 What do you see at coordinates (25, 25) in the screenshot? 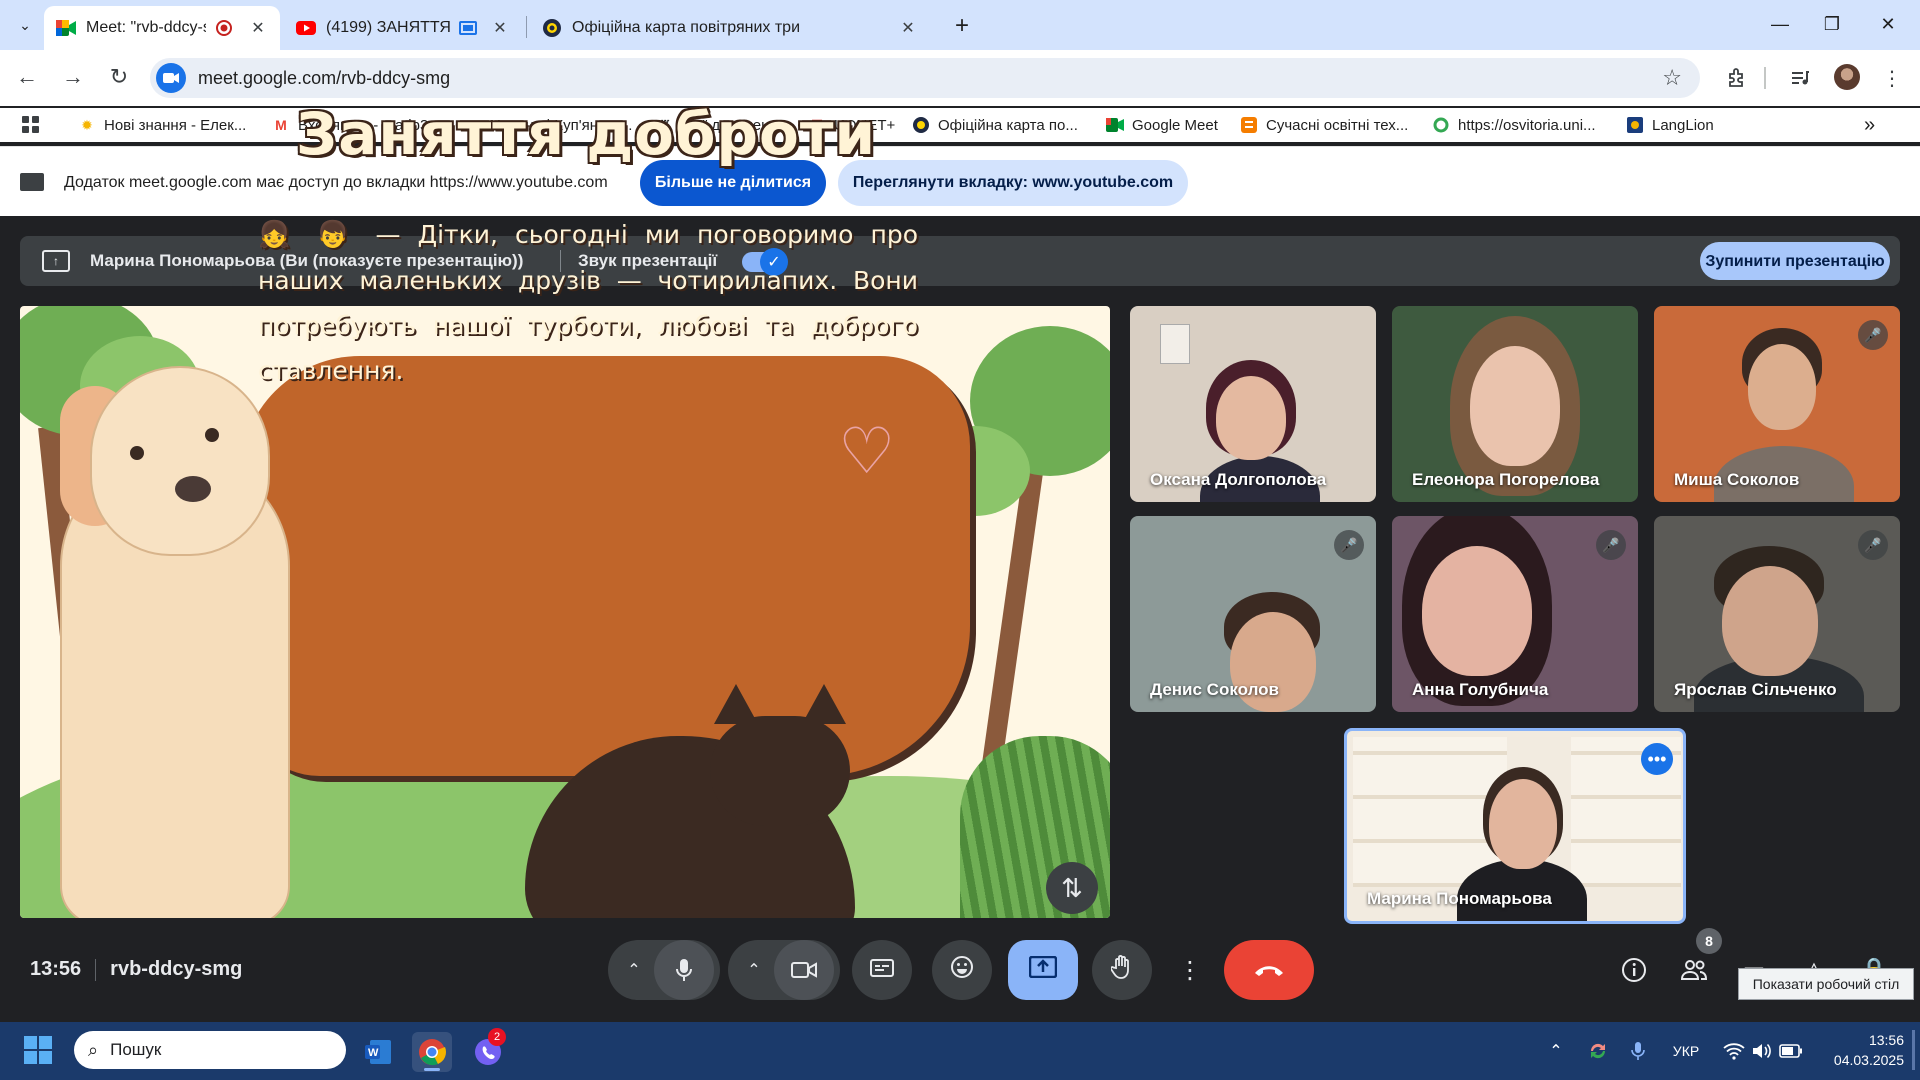
I see `tab-search-menu-button: ⌄` at bounding box center [25, 25].